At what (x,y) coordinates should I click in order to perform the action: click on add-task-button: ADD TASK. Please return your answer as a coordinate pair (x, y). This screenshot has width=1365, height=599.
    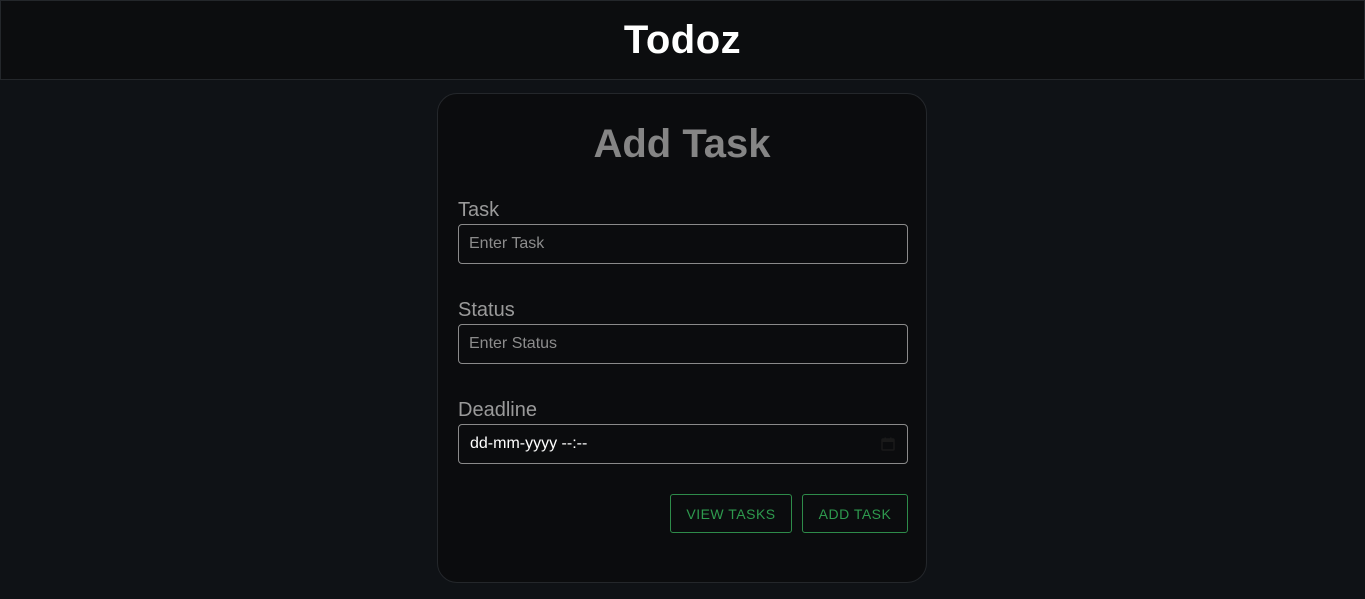
    Looking at the image, I should click on (855, 513).